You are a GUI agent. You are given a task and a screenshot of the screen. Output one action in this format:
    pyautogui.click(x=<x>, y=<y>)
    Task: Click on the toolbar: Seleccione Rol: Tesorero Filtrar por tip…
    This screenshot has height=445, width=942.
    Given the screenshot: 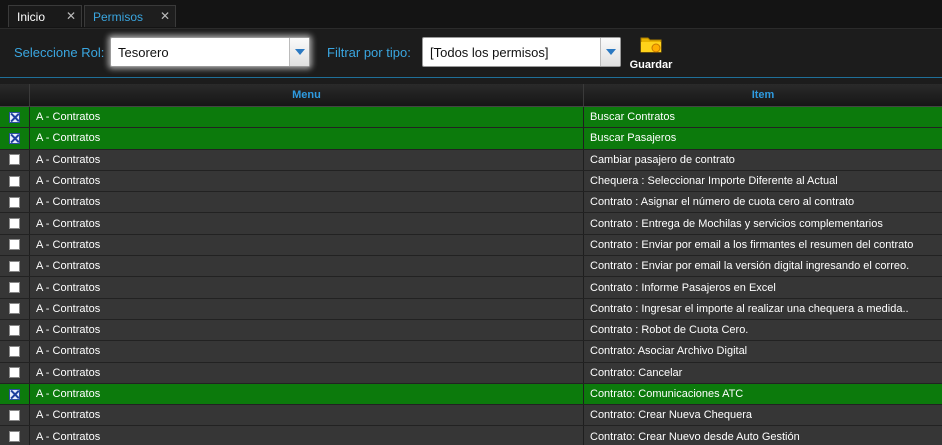 What is the action you would take?
    pyautogui.click(x=471, y=53)
    